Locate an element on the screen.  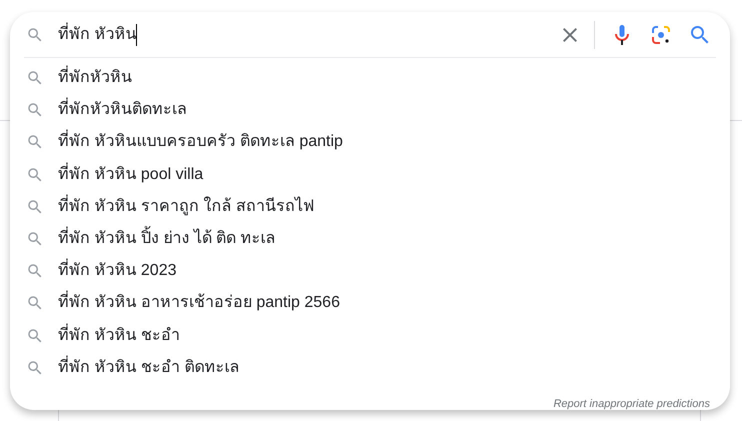
suggestion-item: ที่พัก หัวหิน ราคาถูก ใกล้ สถานีรถไฟ is located at coordinates (186, 207).